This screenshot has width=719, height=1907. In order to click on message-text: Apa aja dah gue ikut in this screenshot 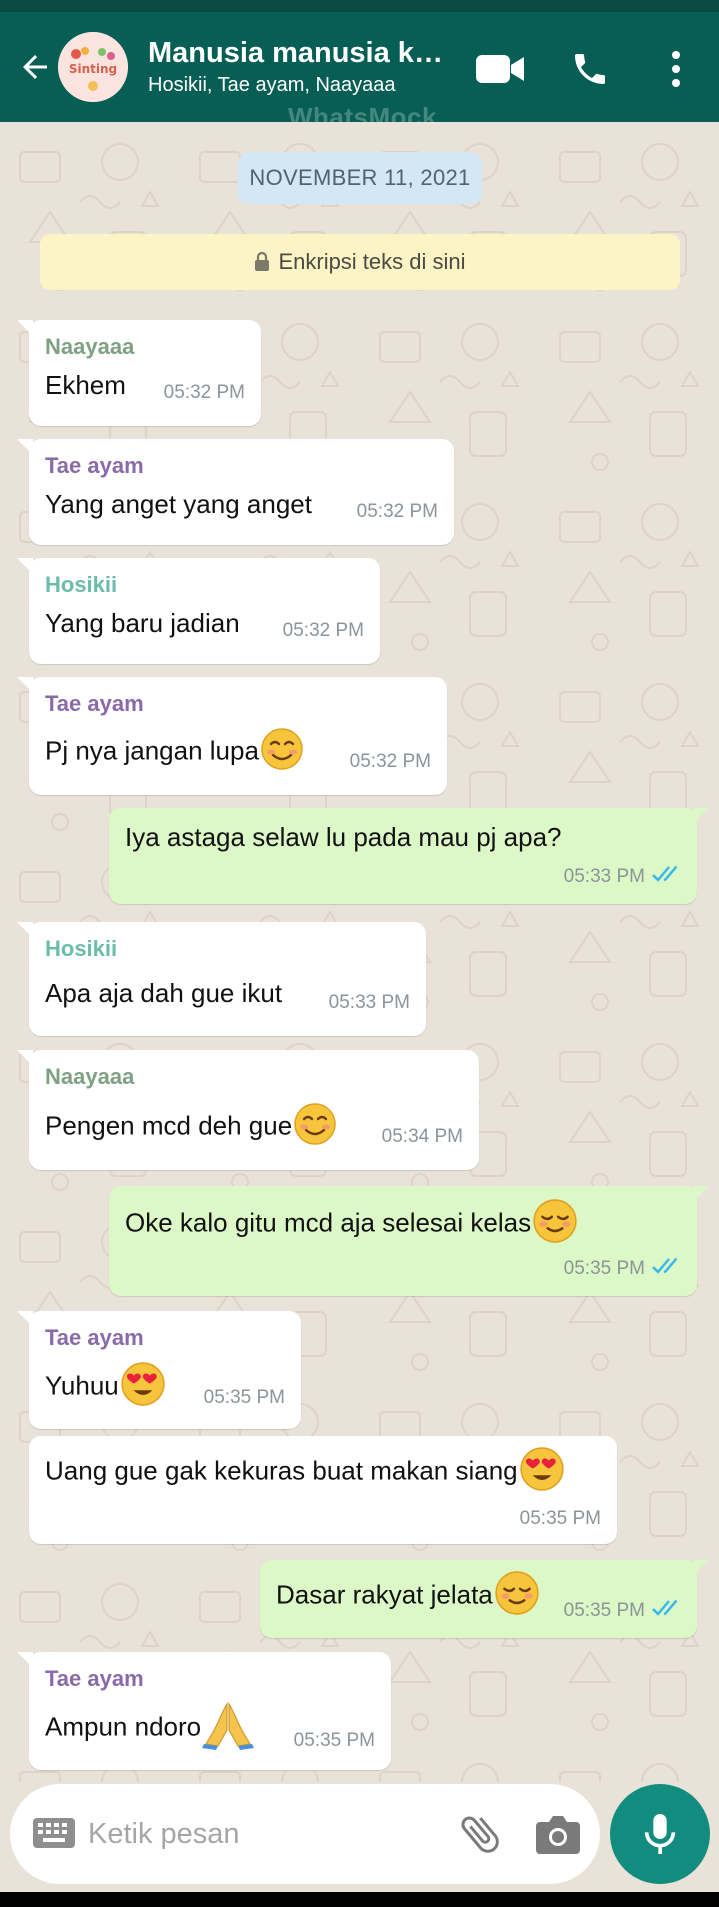, I will do `click(164, 993)`.